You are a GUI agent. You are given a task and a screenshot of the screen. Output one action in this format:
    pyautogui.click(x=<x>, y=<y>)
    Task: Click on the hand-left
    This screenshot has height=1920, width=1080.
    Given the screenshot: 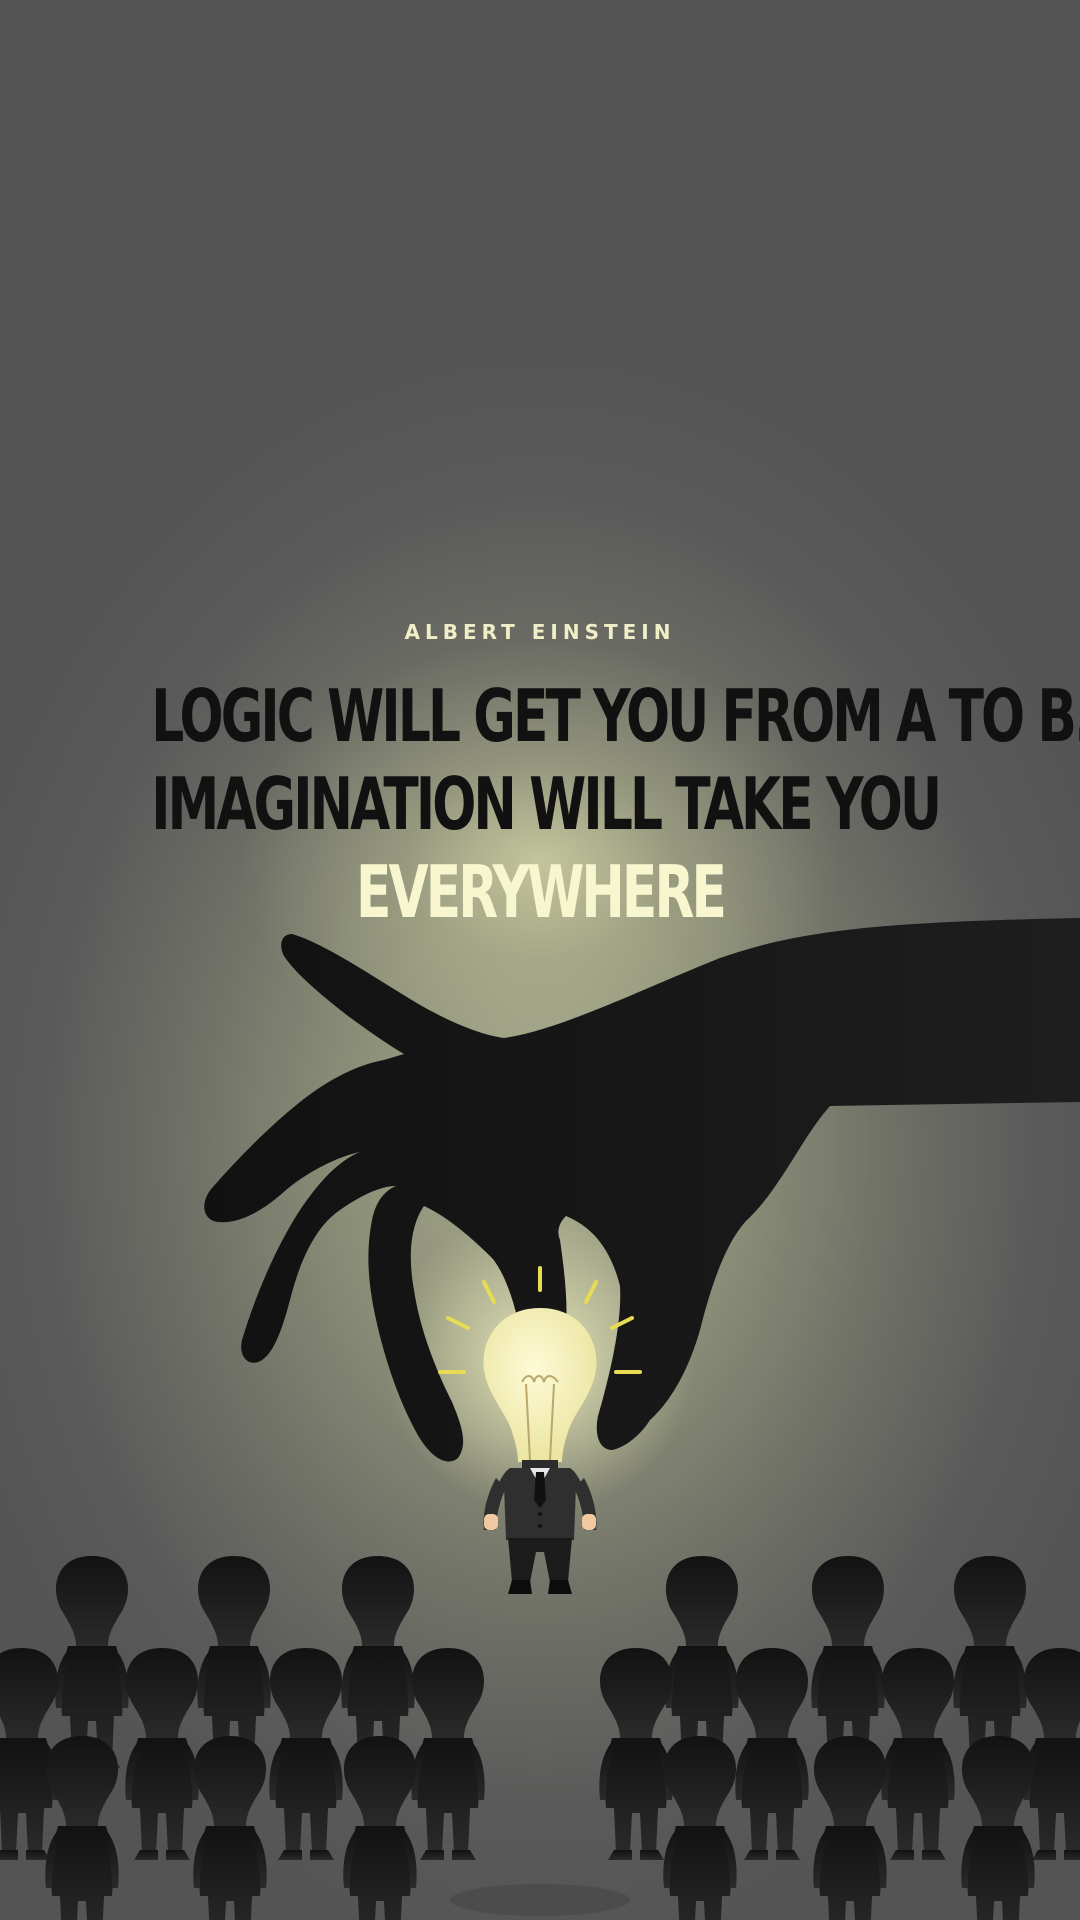 What is the action you would take?
    pyautogui.click(x=491, y=1522)
    